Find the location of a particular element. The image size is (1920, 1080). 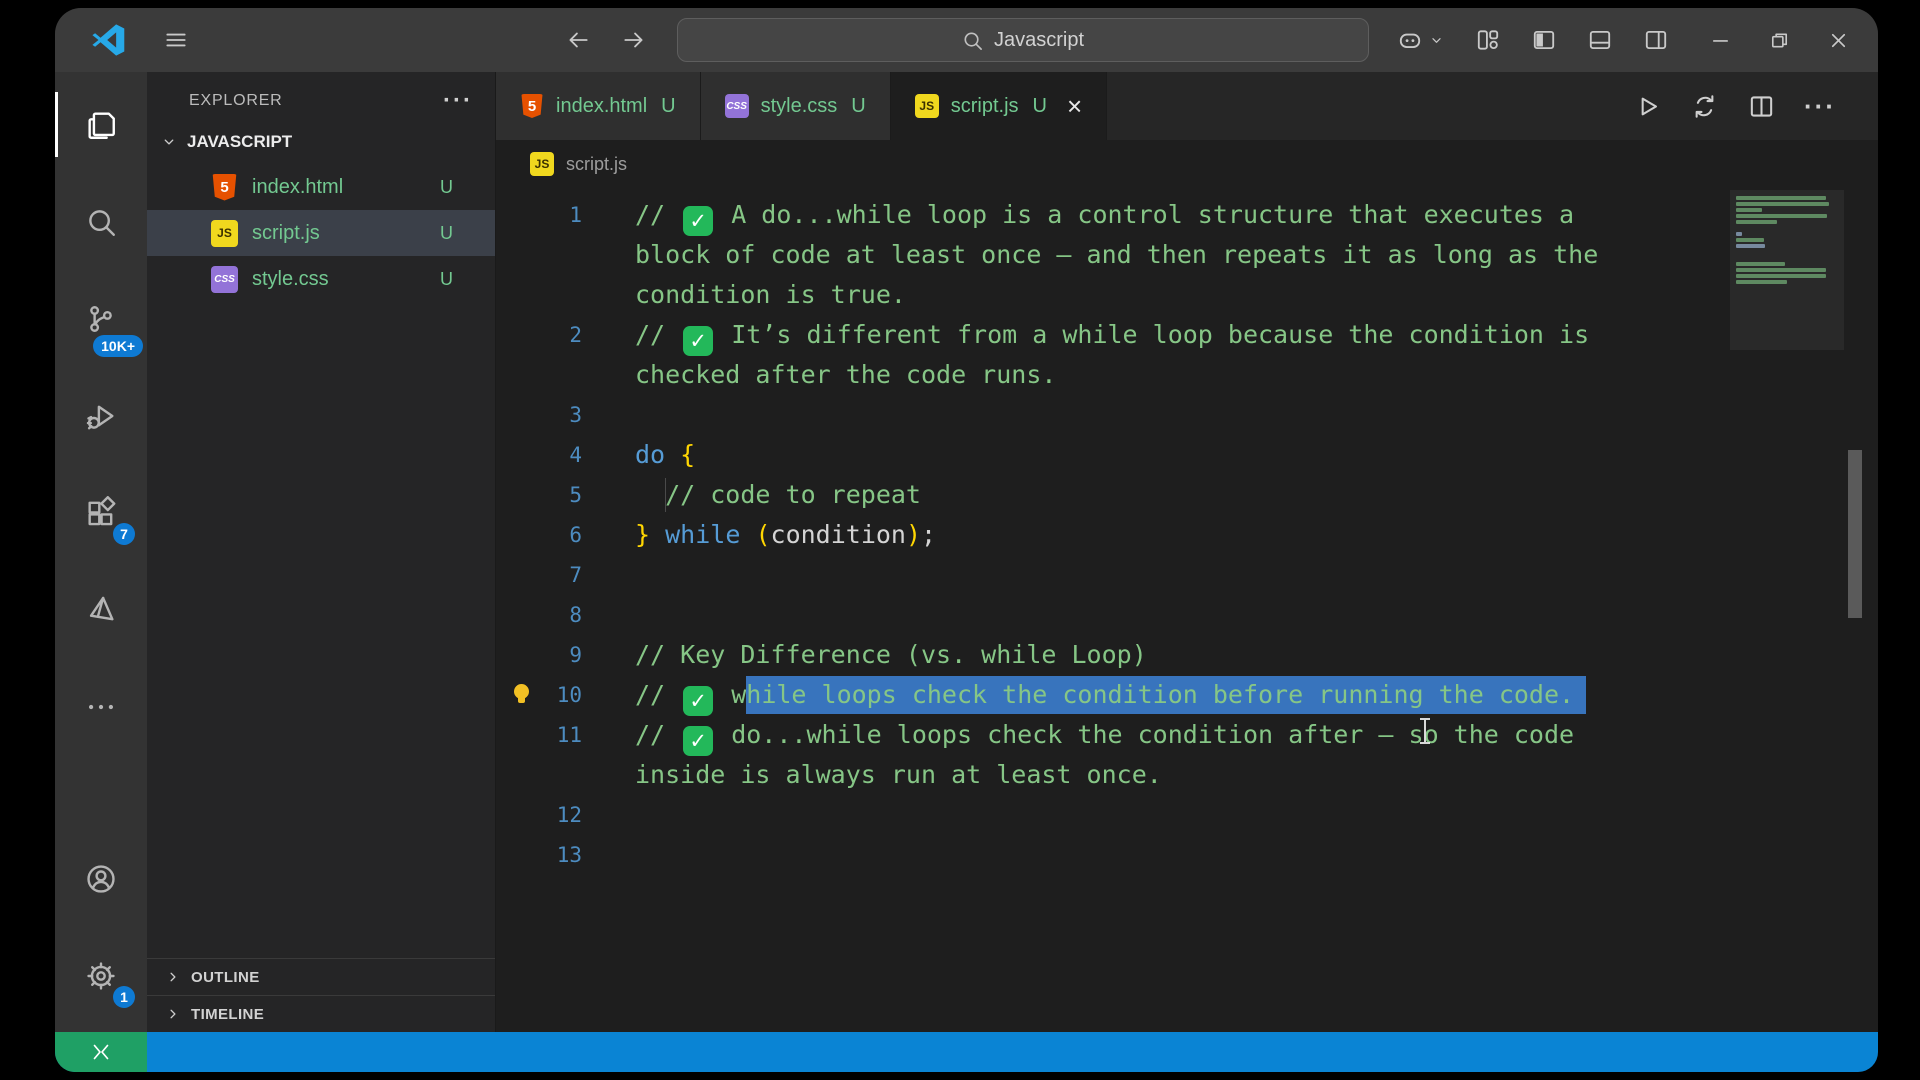

code-line: 7 is located at coordinates (1187, 575).